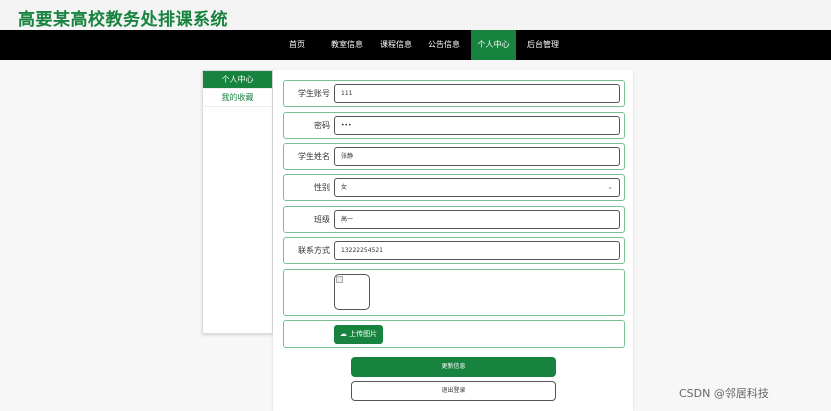 This screenshot has width=831, height=411. I want to click on nav-item-profile: 个人中心, so click(493, 45).